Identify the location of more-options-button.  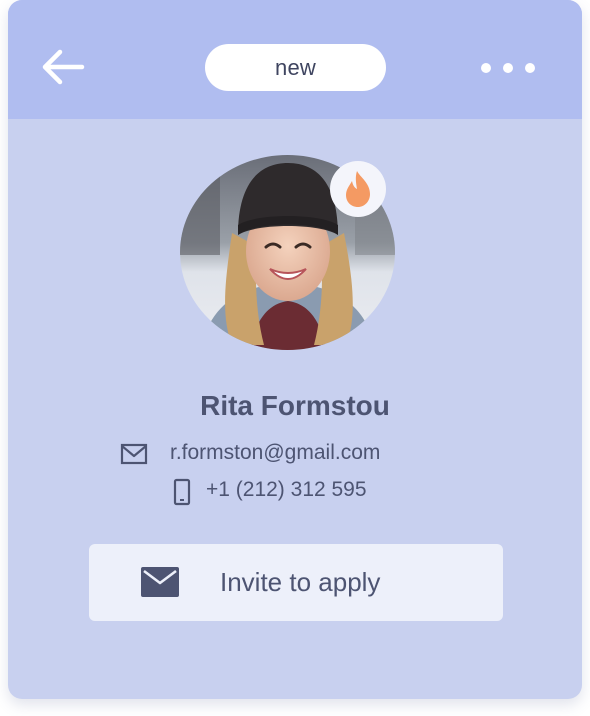
(508, 68).